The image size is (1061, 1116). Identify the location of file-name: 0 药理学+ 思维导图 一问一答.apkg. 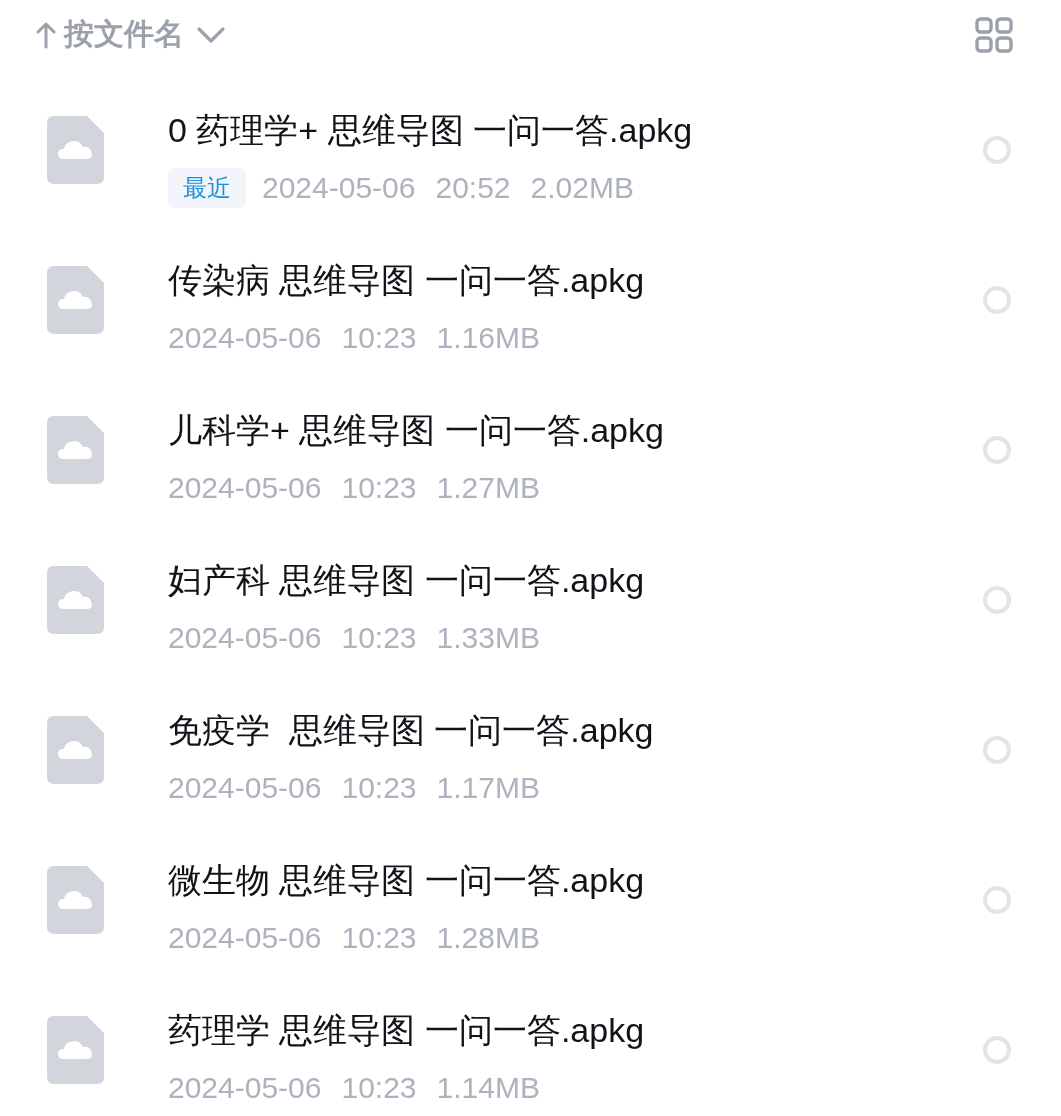
(575, 130).